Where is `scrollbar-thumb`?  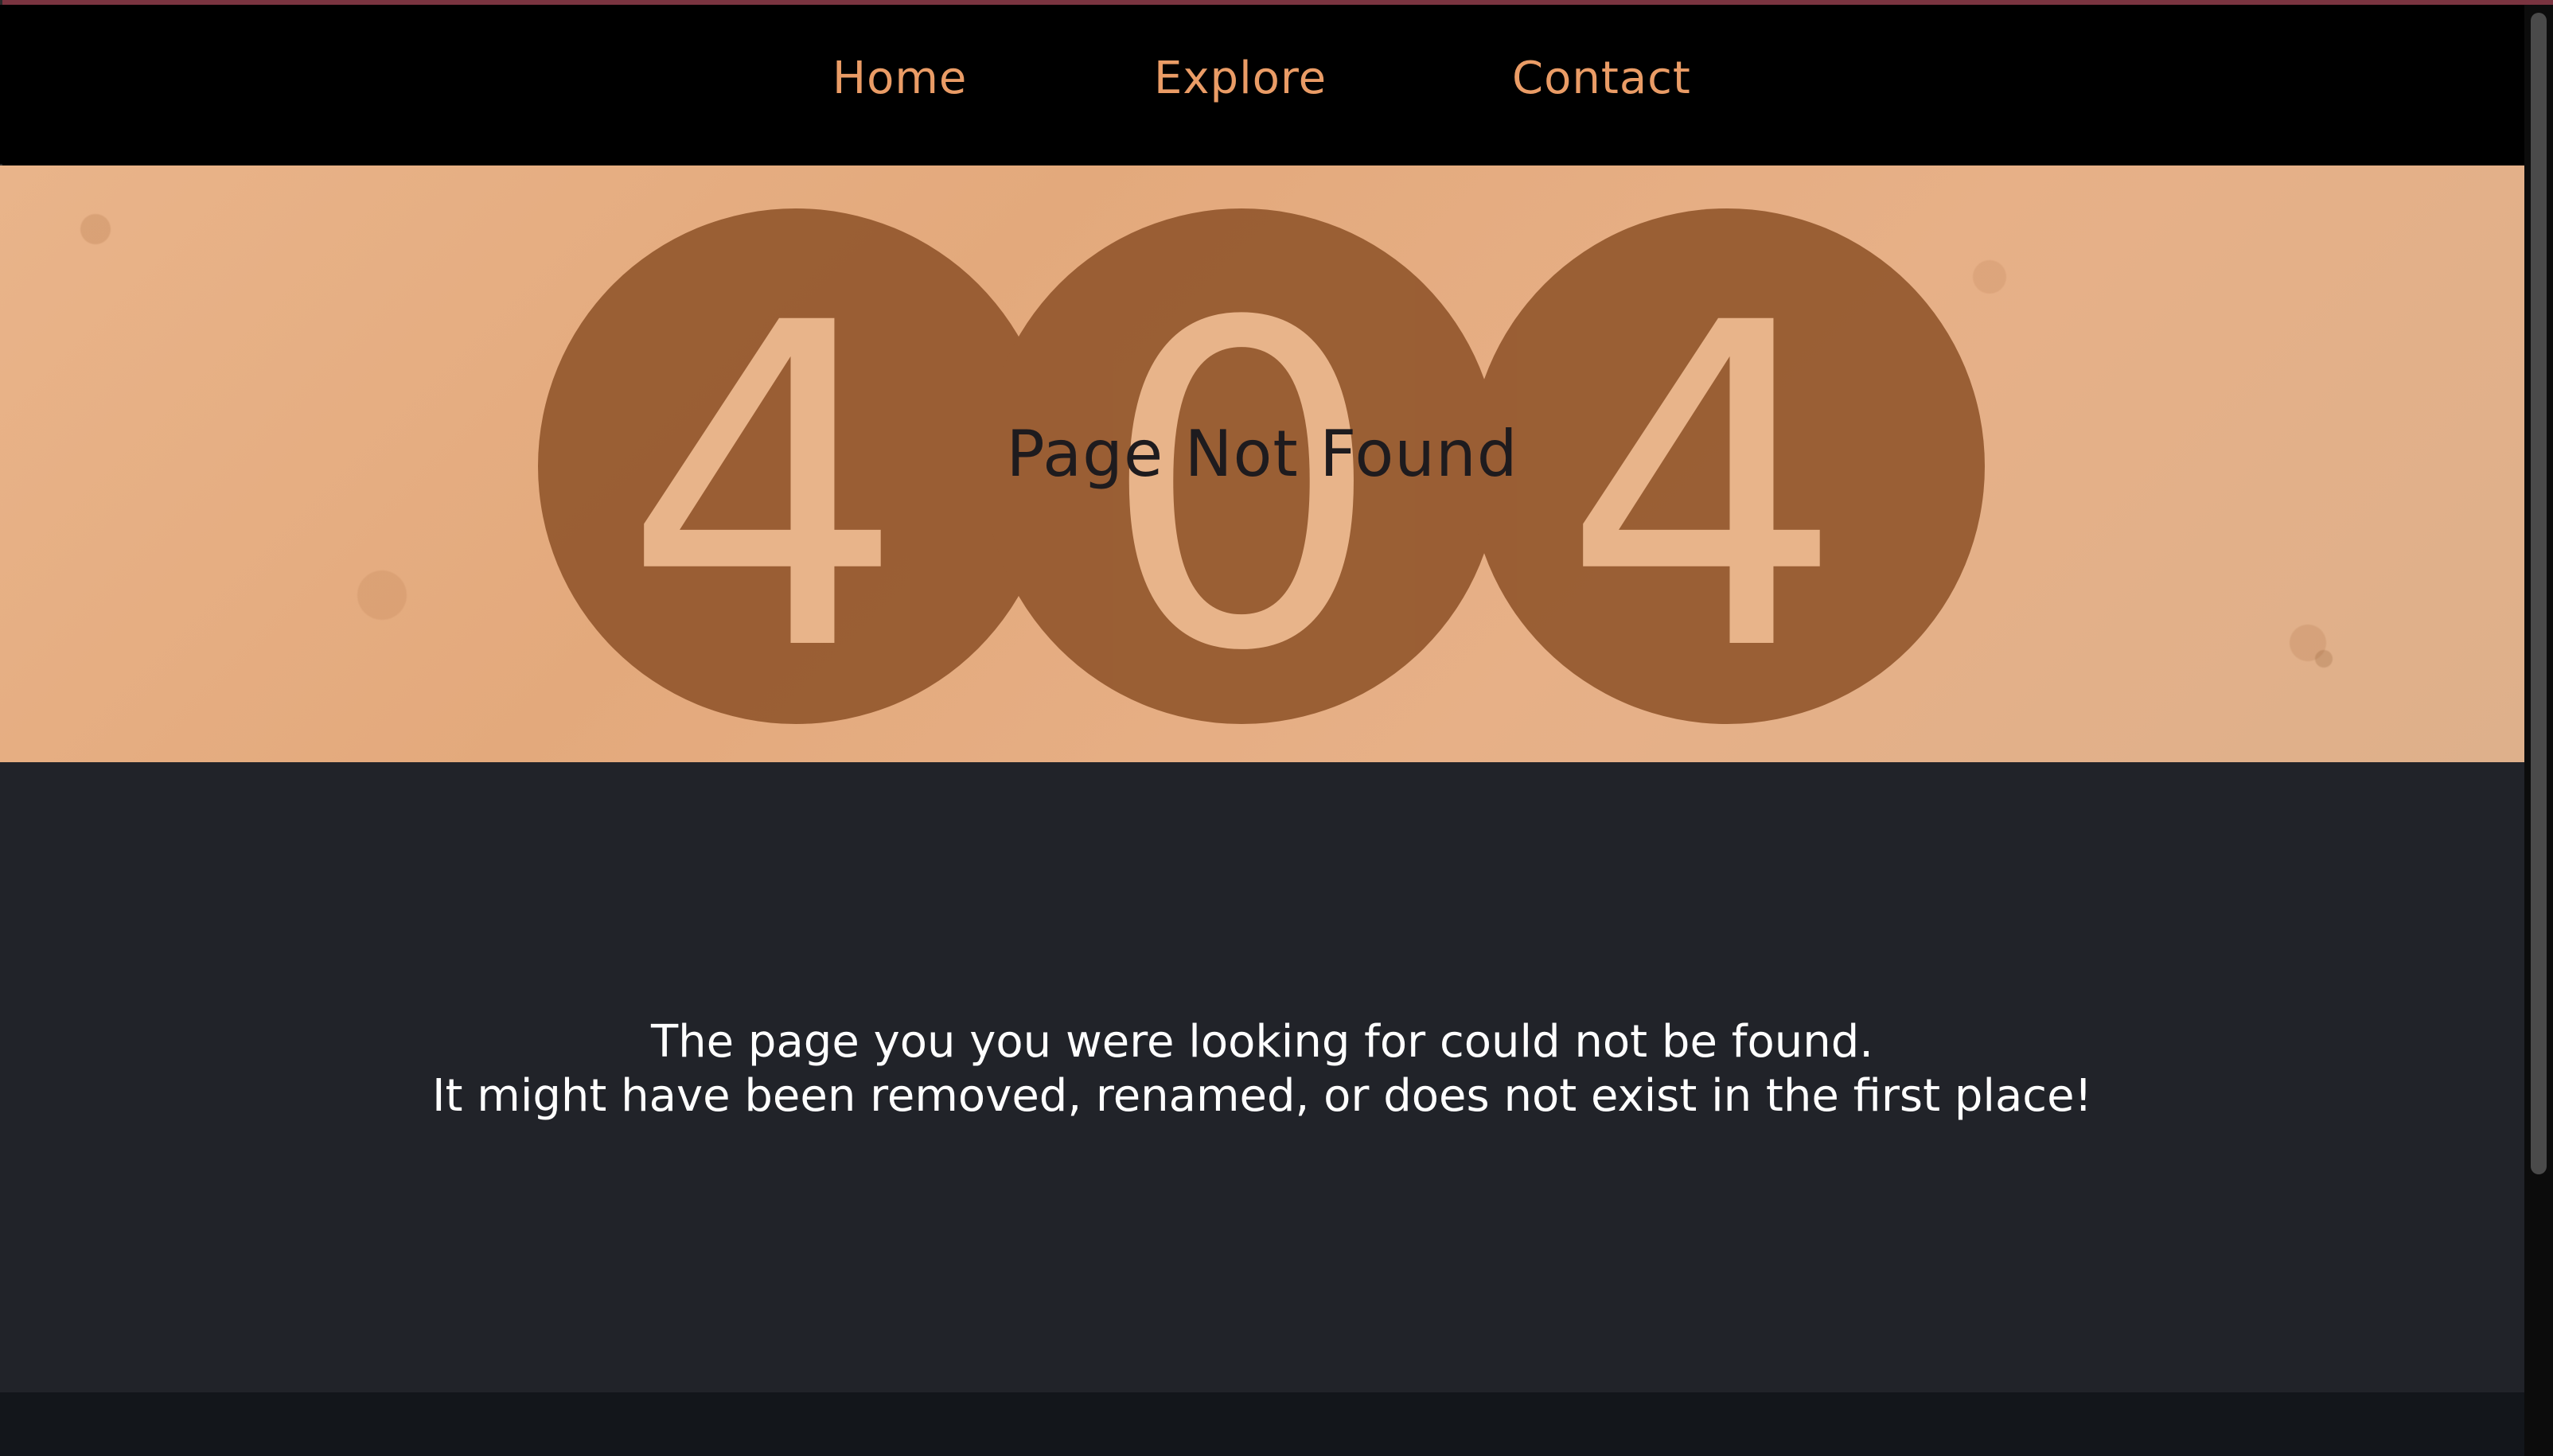 scrollbar-thumb is located at coordinates (2539, 593).